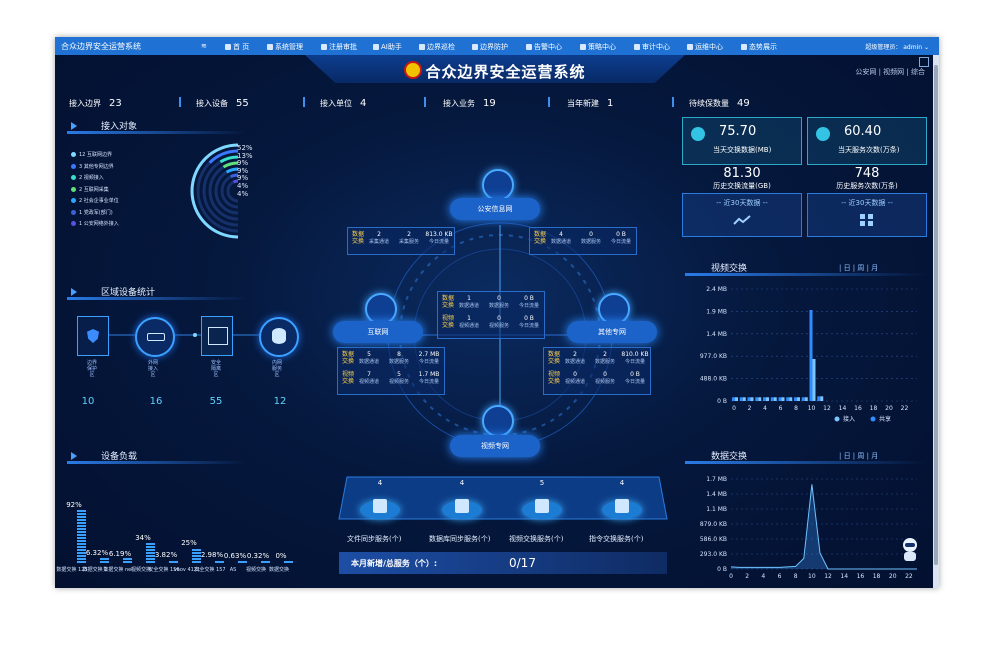 The height and width of the screenshot is (666, 1000). I want to click on hist-value: 748, so click(867, 173).